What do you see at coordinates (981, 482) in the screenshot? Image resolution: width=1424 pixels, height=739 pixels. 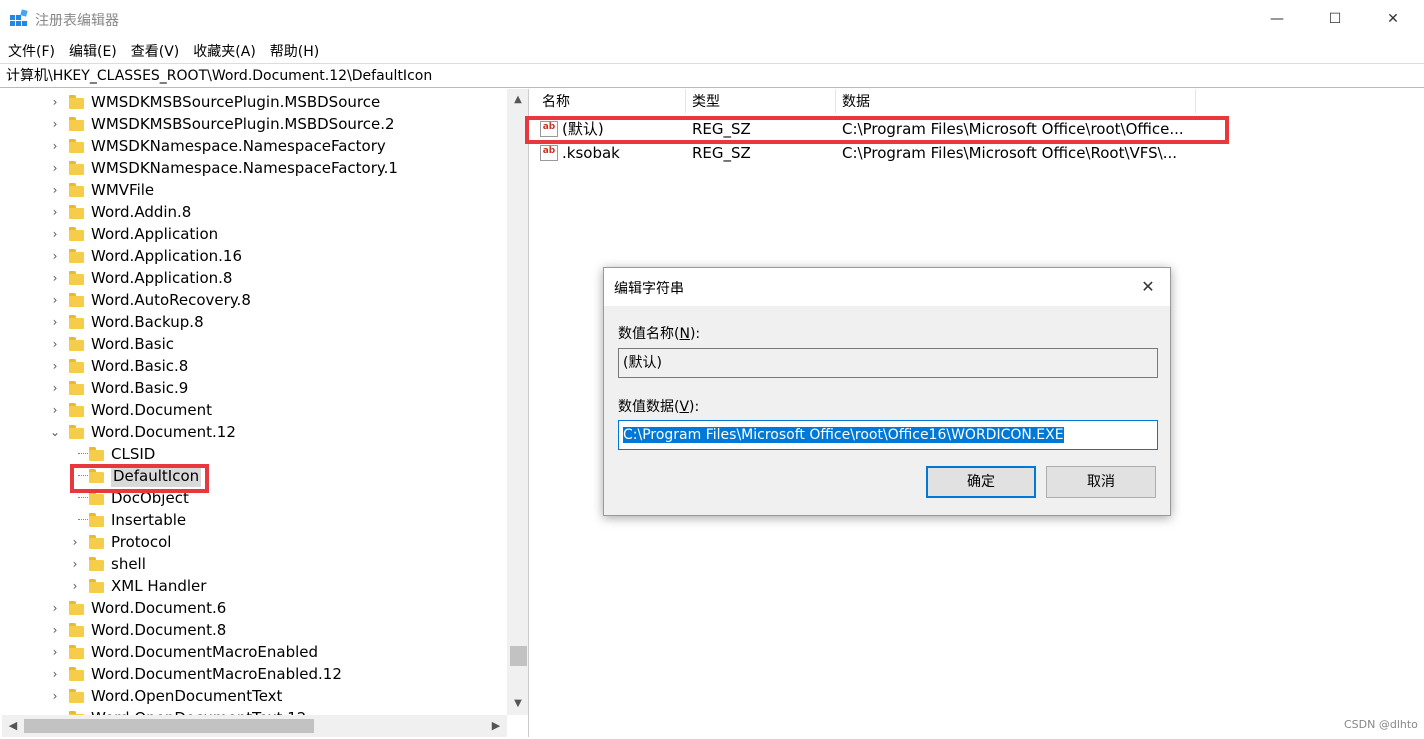 I see `ok-button: 确定` at bounding box center [981, 482].